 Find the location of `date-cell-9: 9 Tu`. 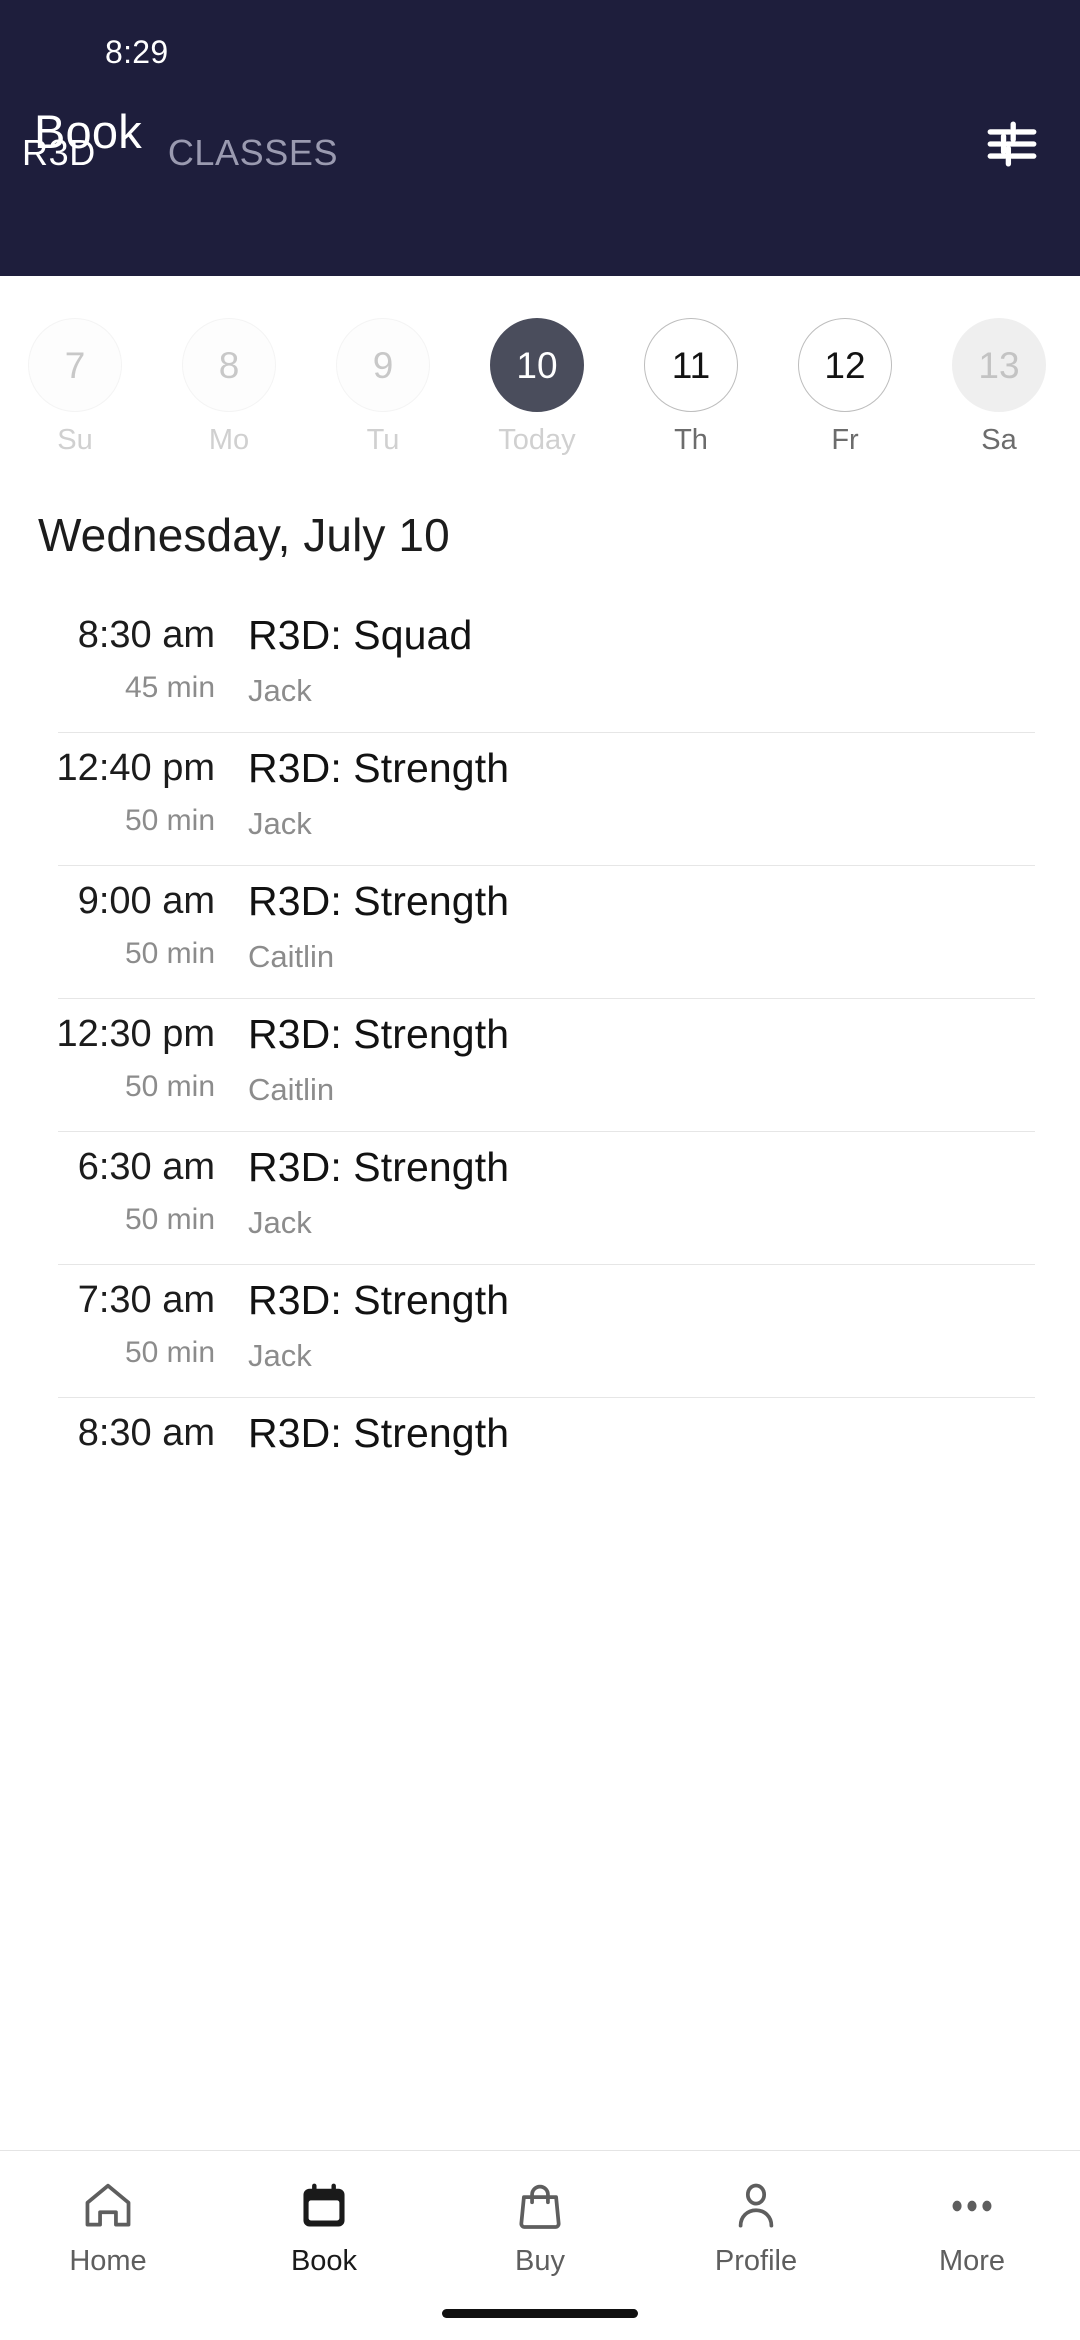

date-cell-9: 9 Tu is located at coordinates (383, 386).